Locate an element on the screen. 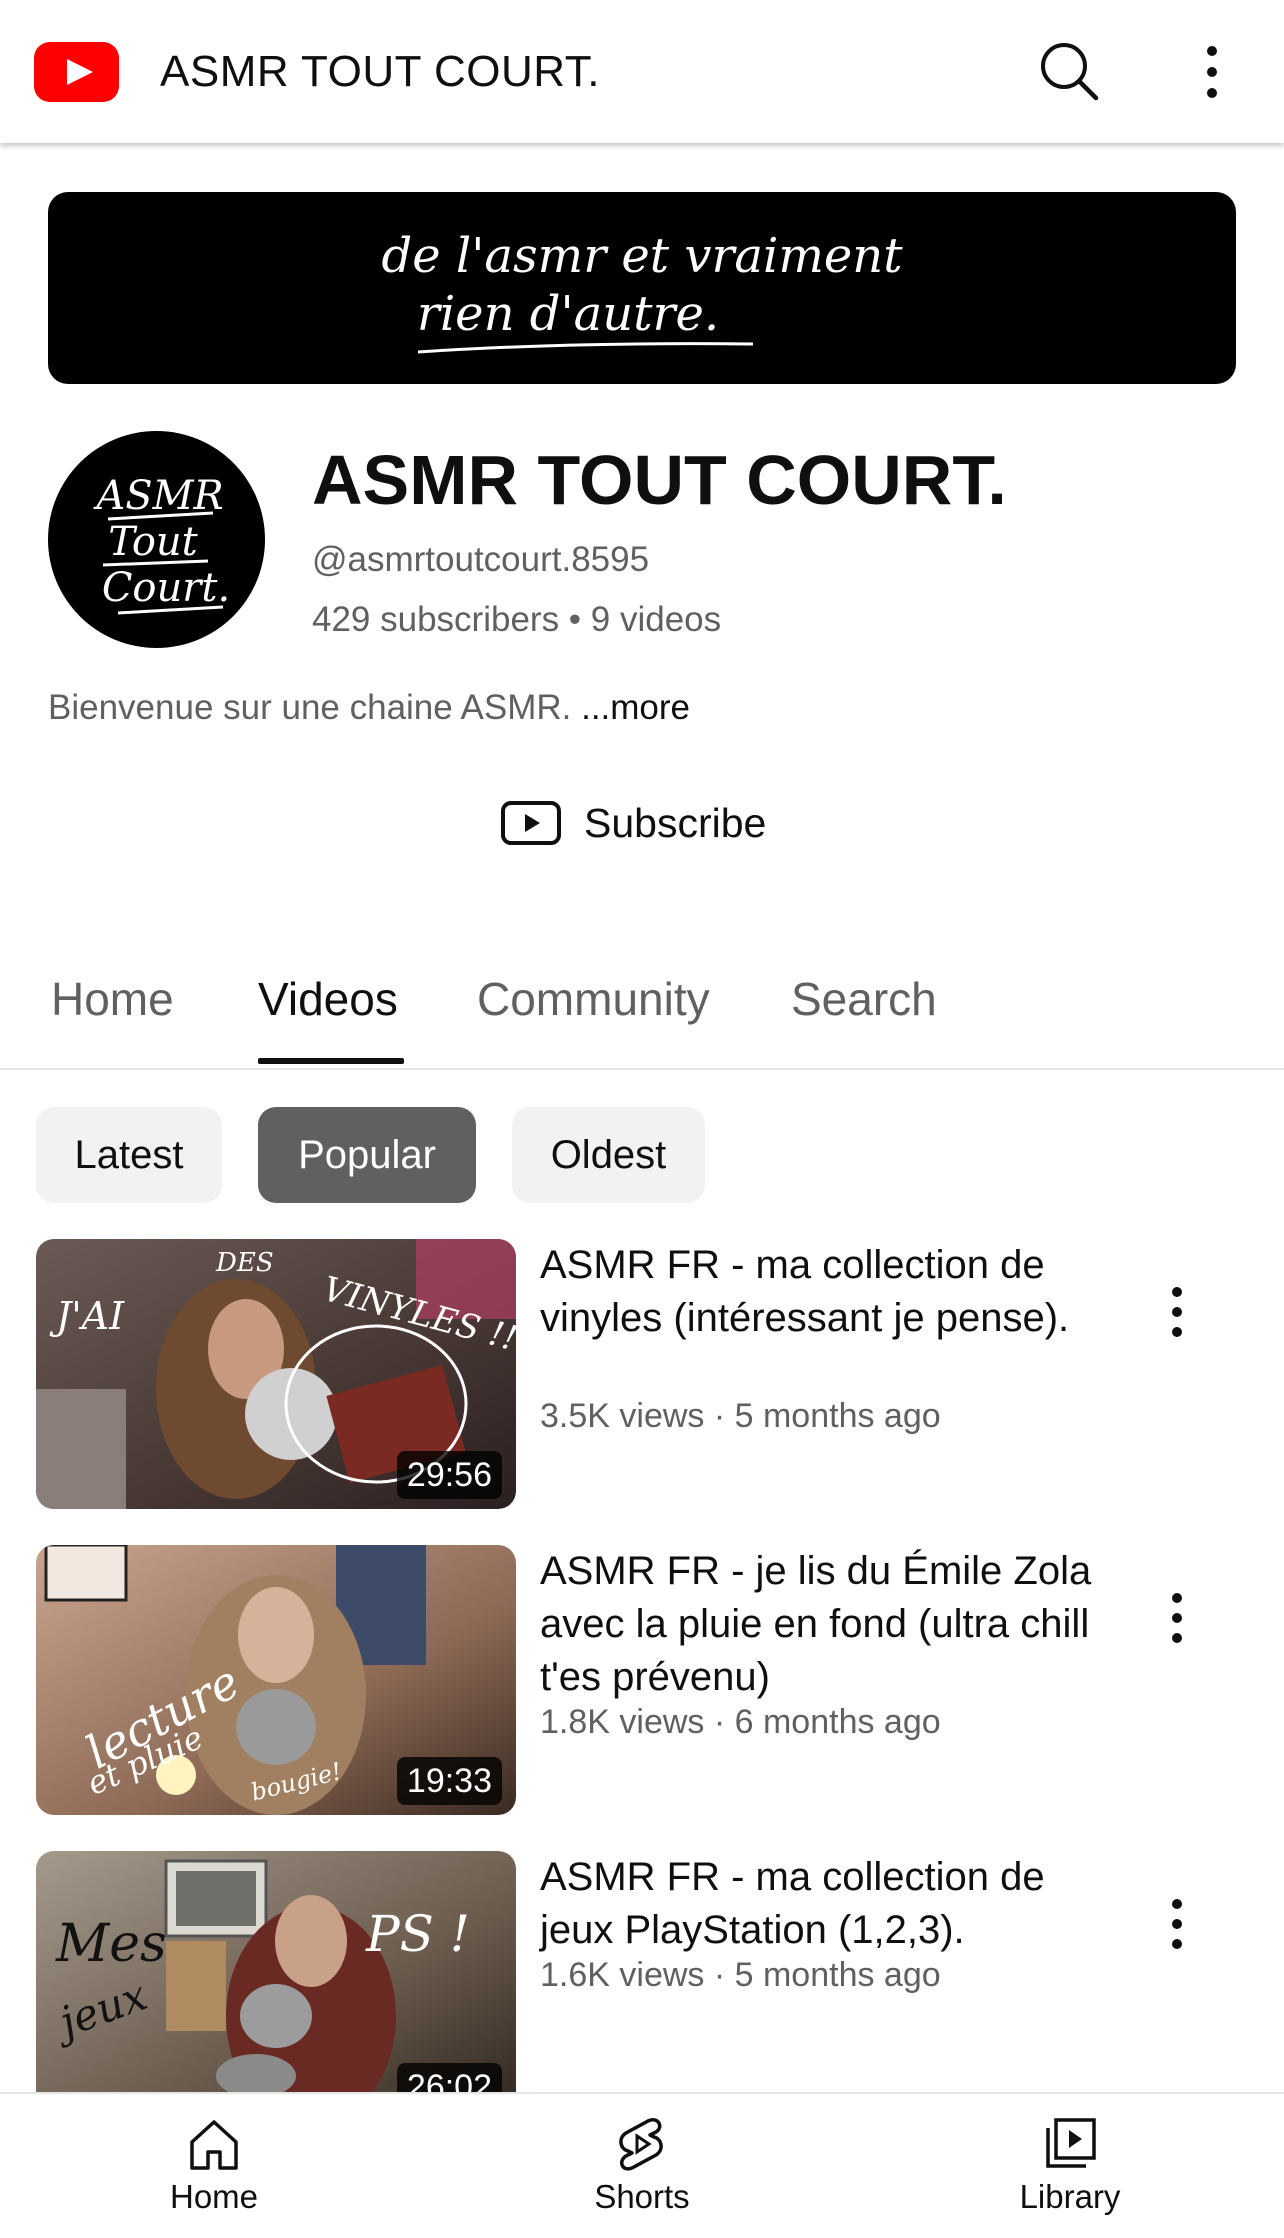  top-bar-title: ASMR TOUT COURT. is located at coordinates (380, 71).